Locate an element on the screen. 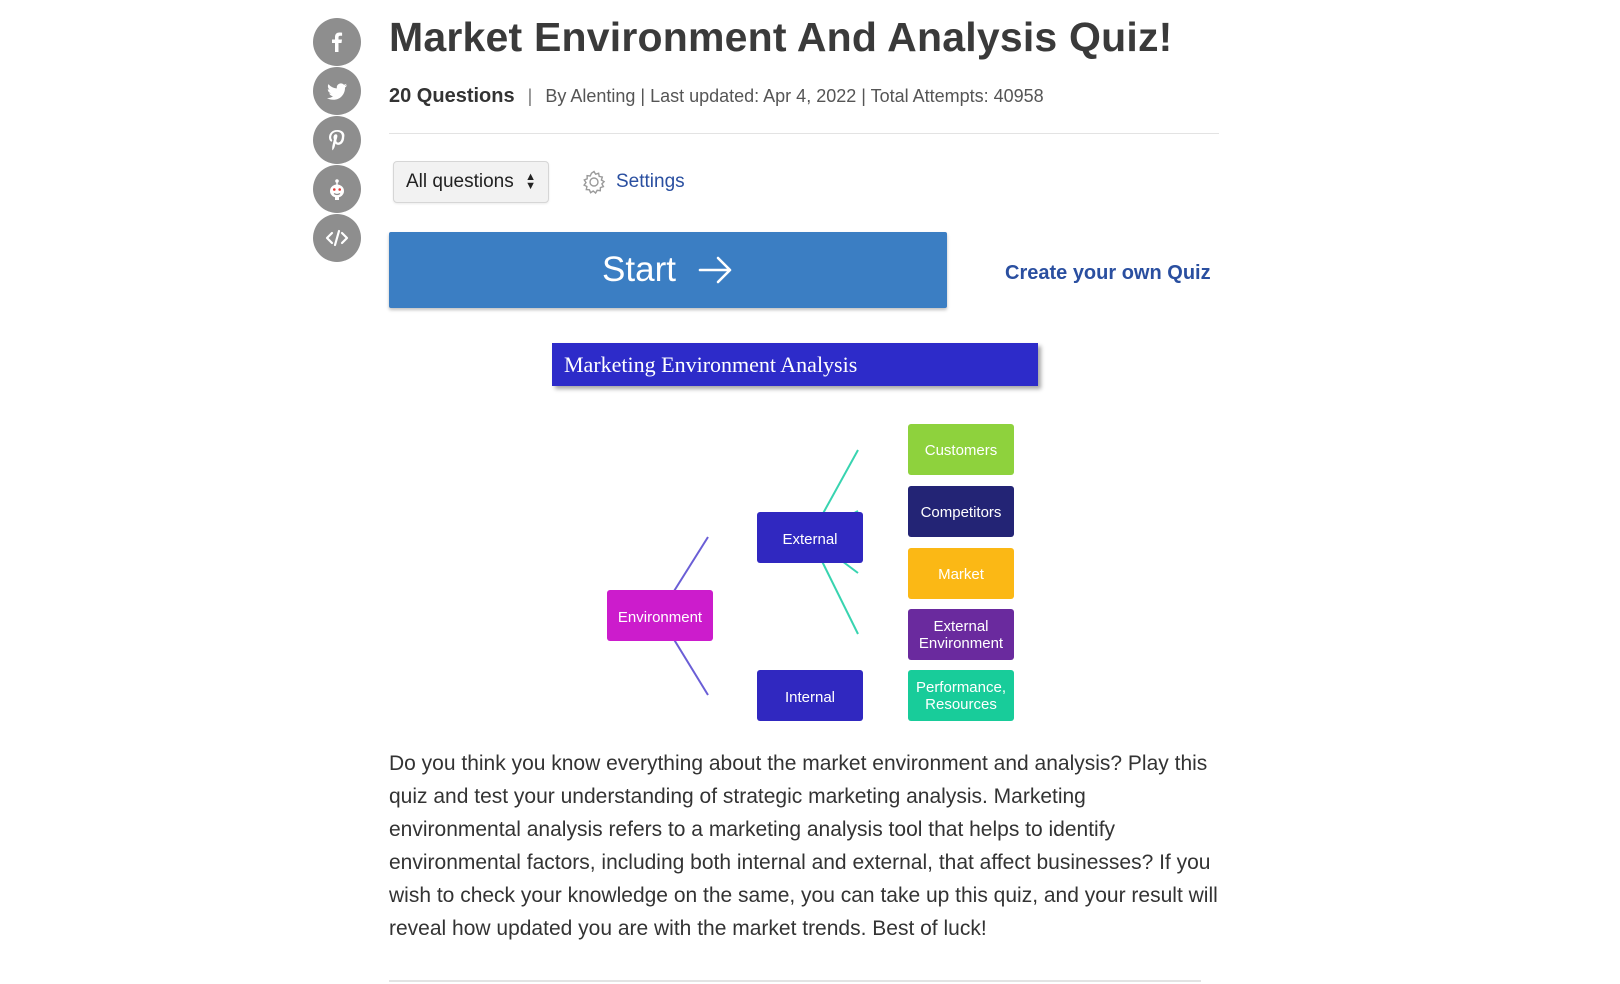 The image size is (1620, 984). facebook-share-button is located at coordinates (337, 42).